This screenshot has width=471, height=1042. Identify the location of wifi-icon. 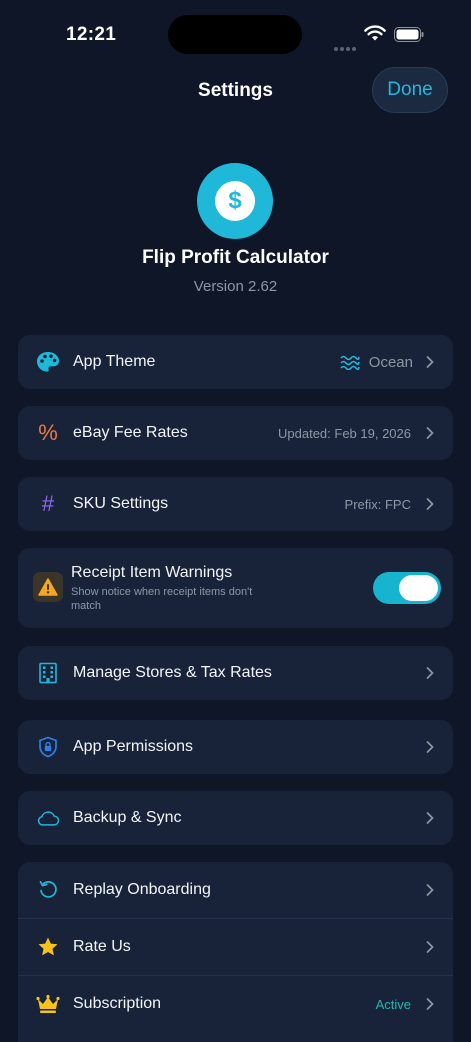
(375, 33).